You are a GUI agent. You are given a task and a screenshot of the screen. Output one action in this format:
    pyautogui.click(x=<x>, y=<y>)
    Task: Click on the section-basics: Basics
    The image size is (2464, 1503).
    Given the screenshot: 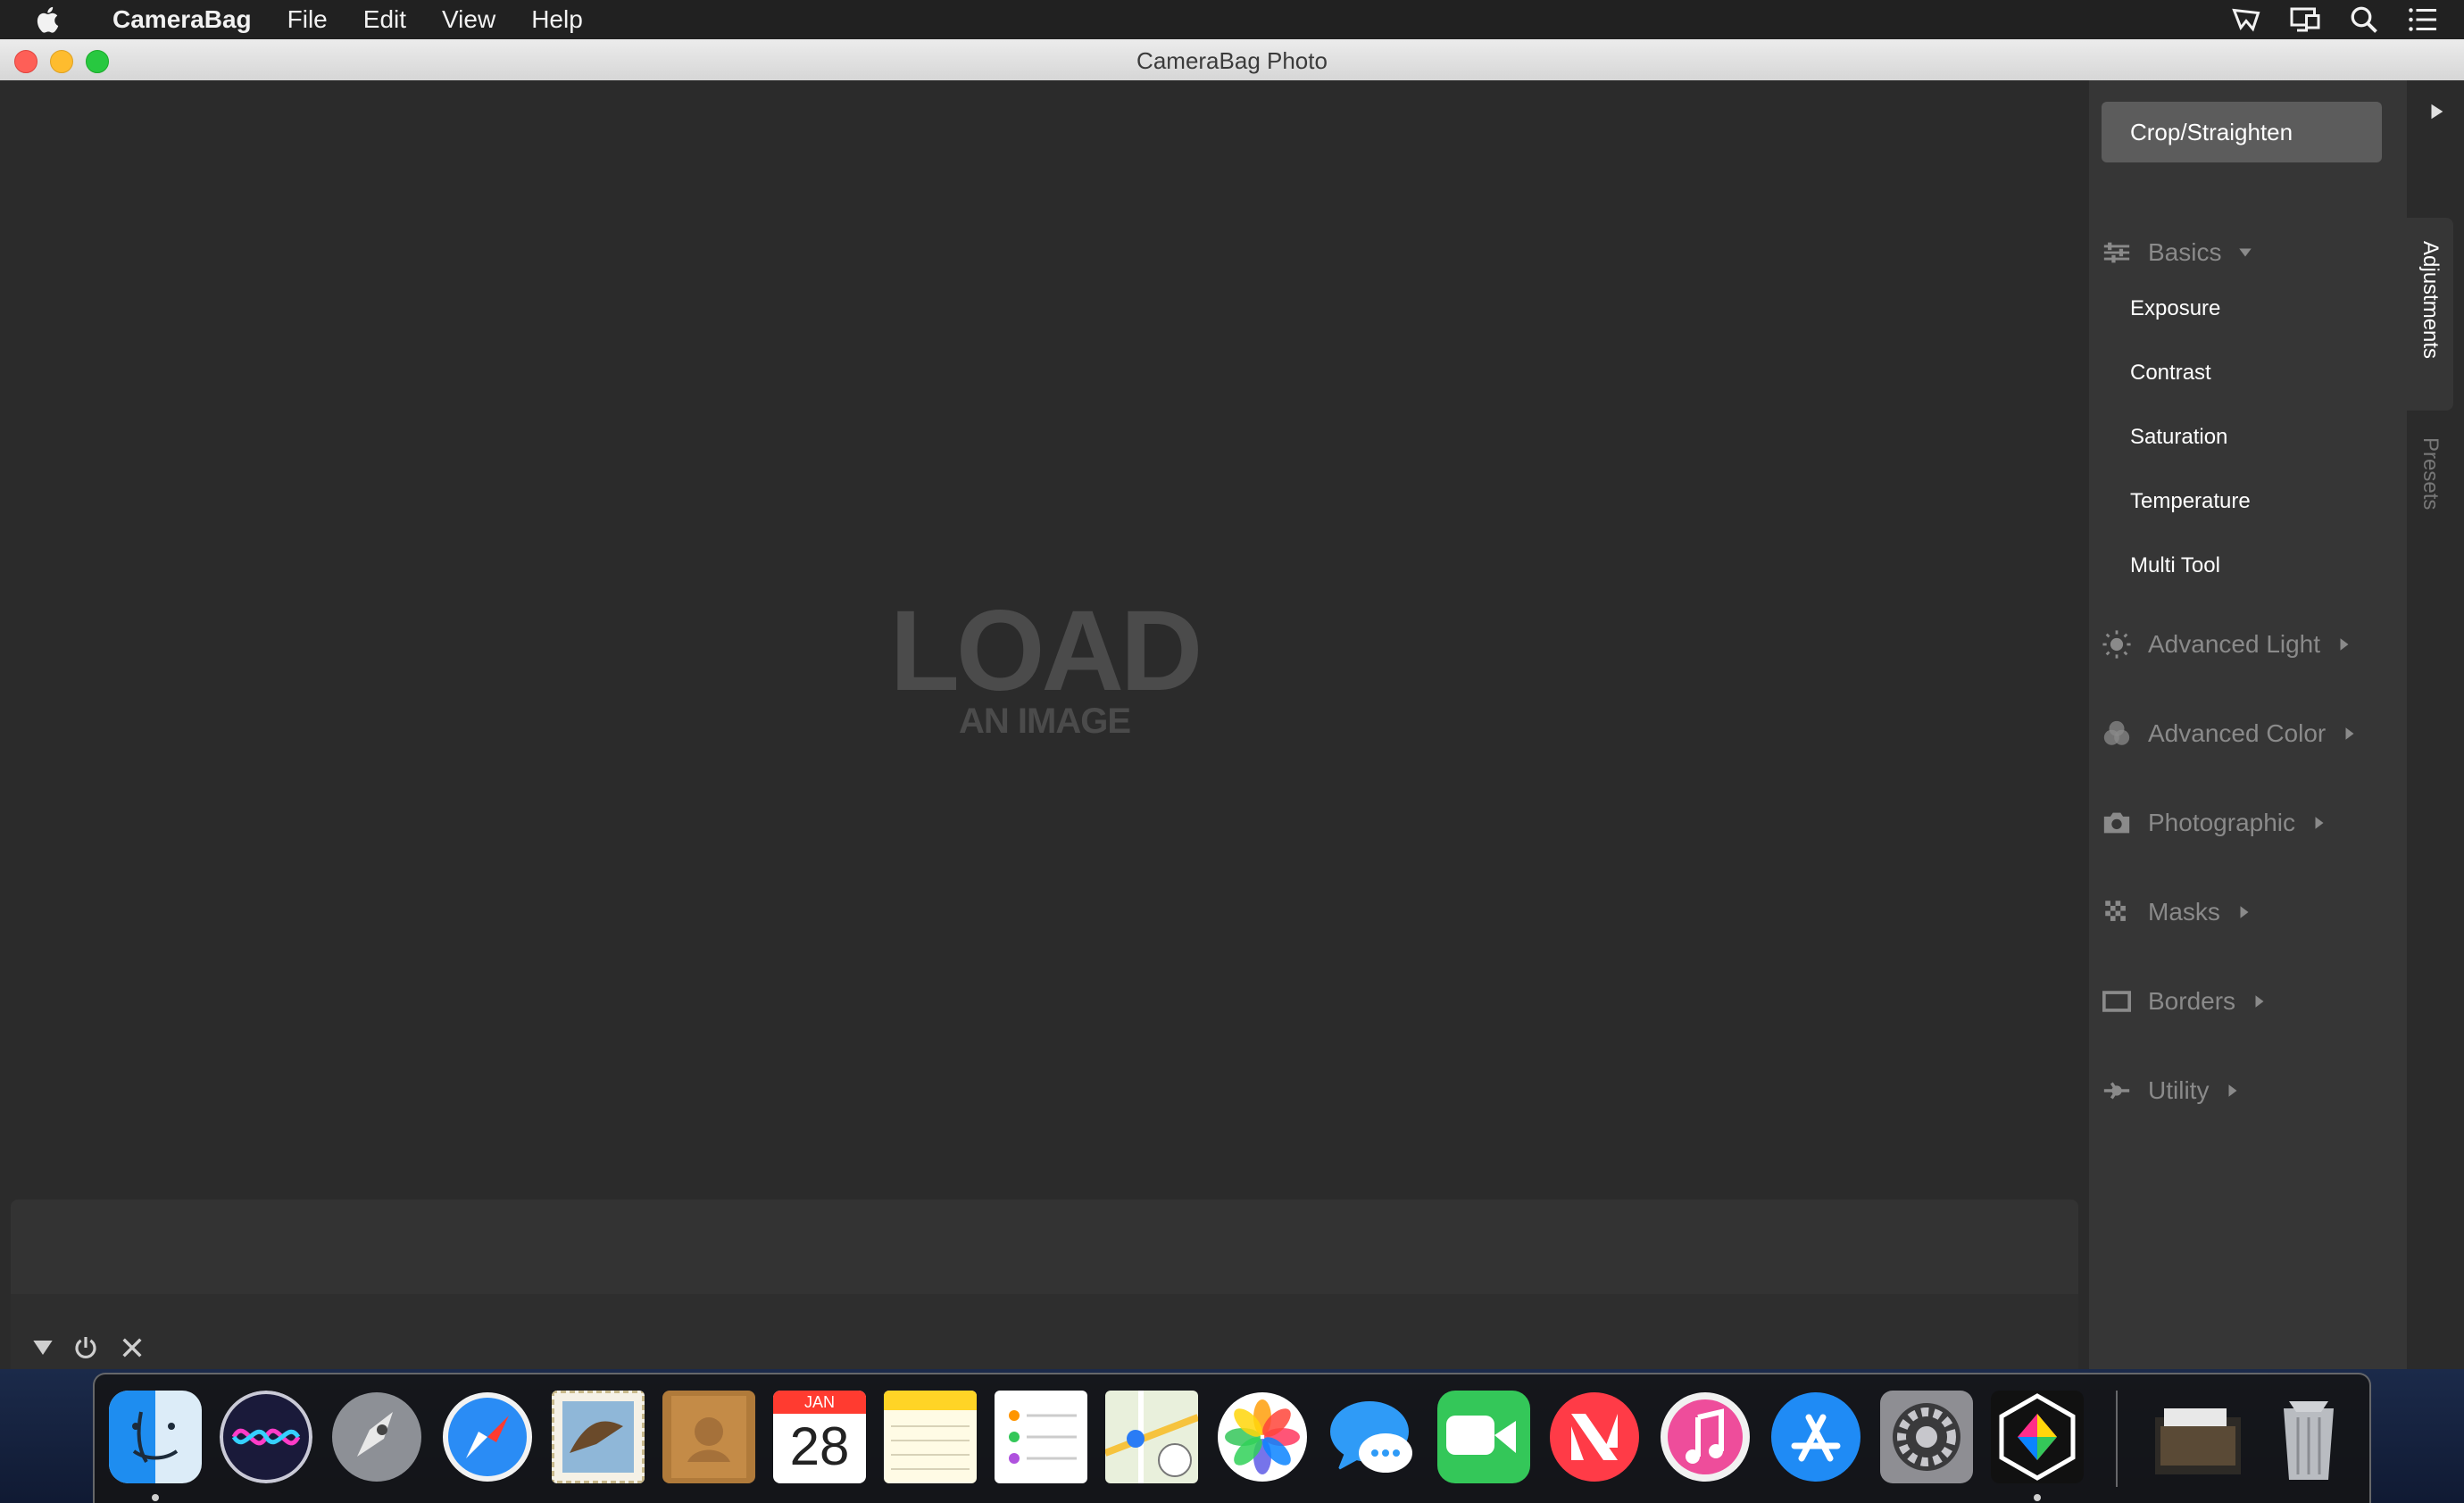 What is the action you would take?
    pyautogui.click(x=2177, y=252)
    